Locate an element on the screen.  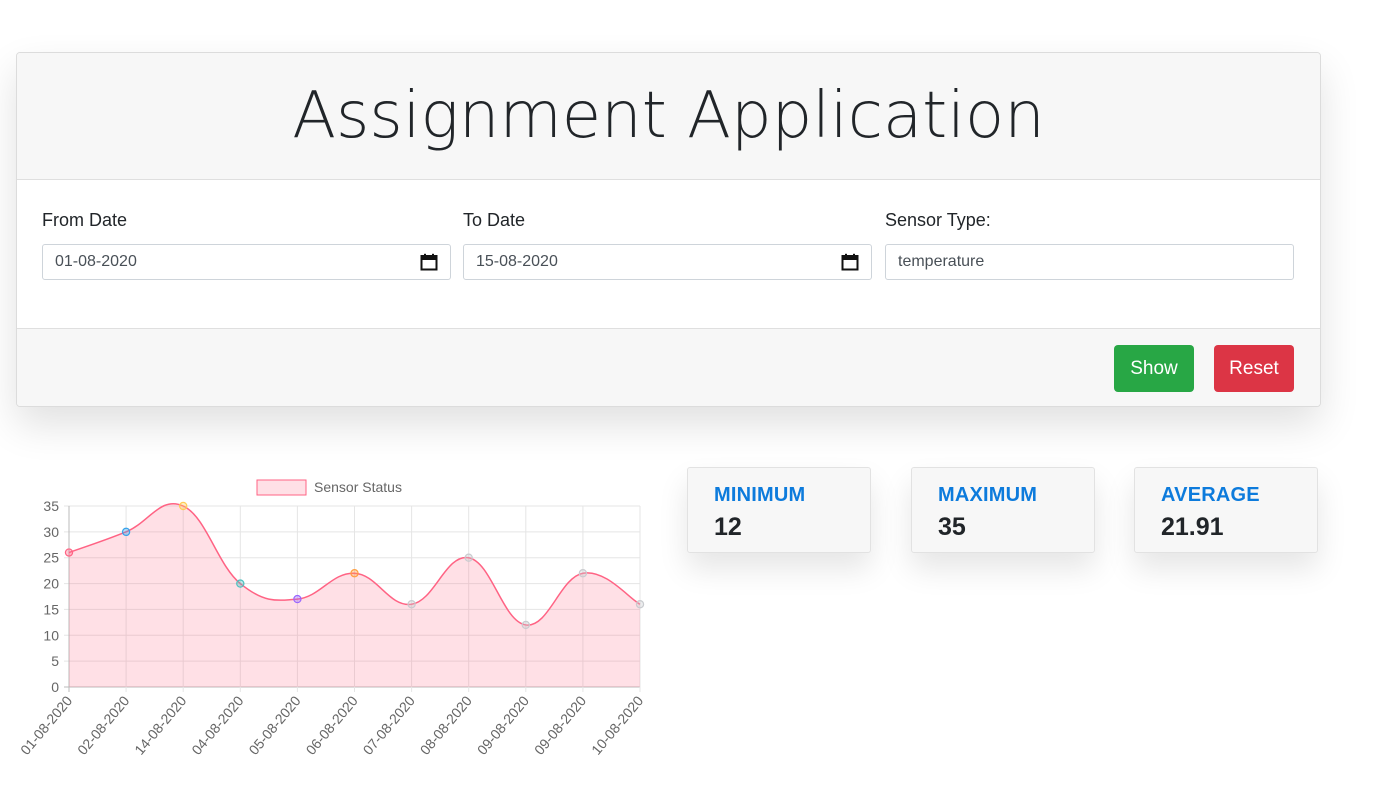
card-footer: Show Reset is located at coordinates (668, 367).